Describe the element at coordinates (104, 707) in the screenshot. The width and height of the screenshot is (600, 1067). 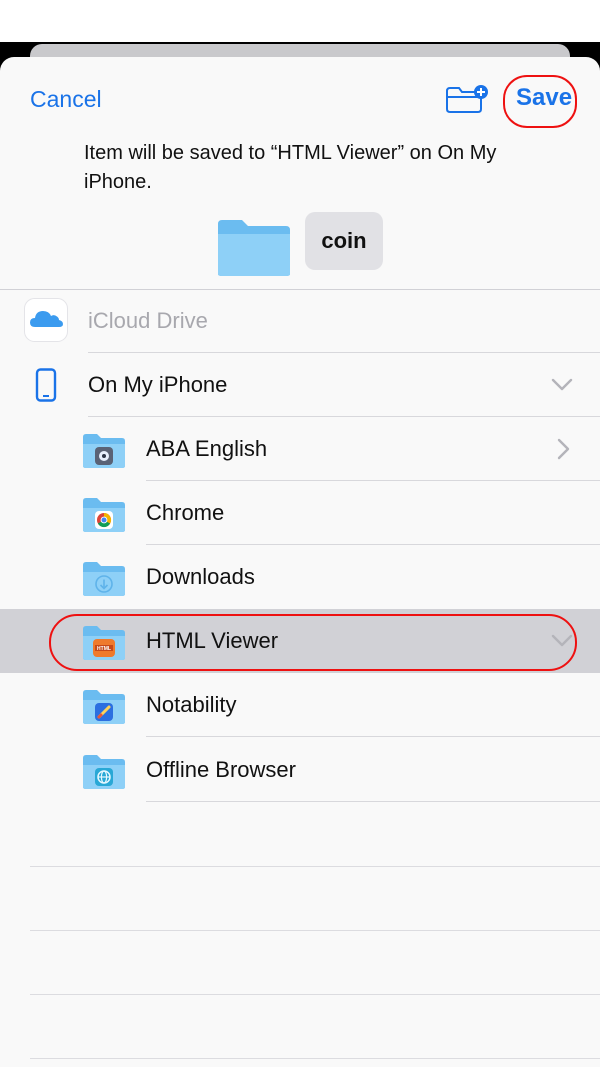
I see `notability-app-icon` at that location.